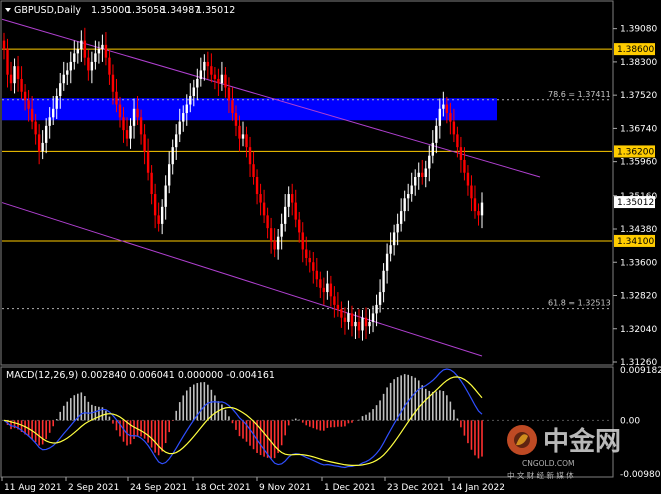 The image size is (661, 494). What do you see at coordinates (47, 10) in the screenshot?
I see `symbol-label: GBPUSD,Daily` at bounding box center [47, 10].